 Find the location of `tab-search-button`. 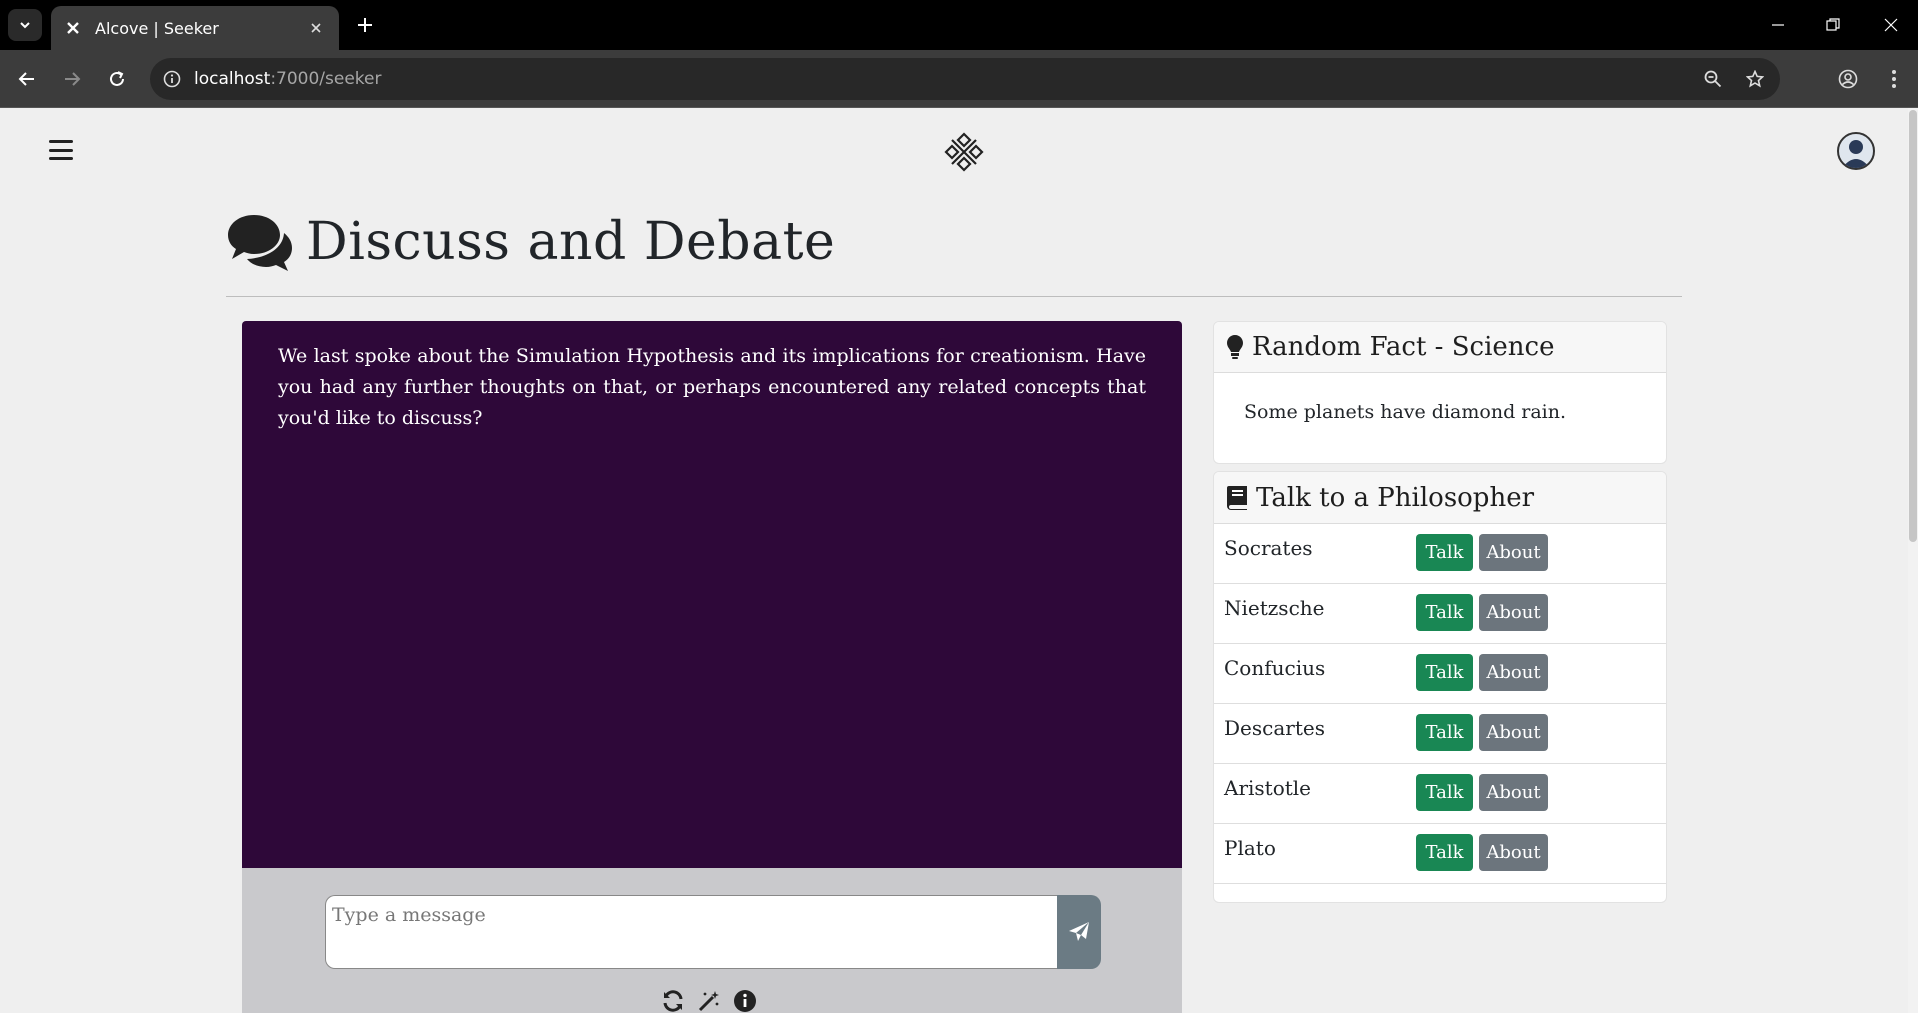

tab-search-button is located at coordinates (25, 25).